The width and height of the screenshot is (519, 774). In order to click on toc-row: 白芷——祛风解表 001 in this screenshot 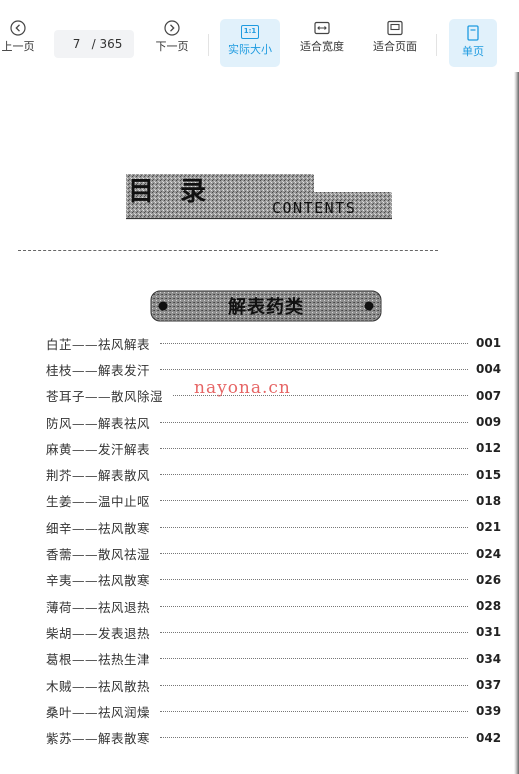, I will do `click(274, 343)`.